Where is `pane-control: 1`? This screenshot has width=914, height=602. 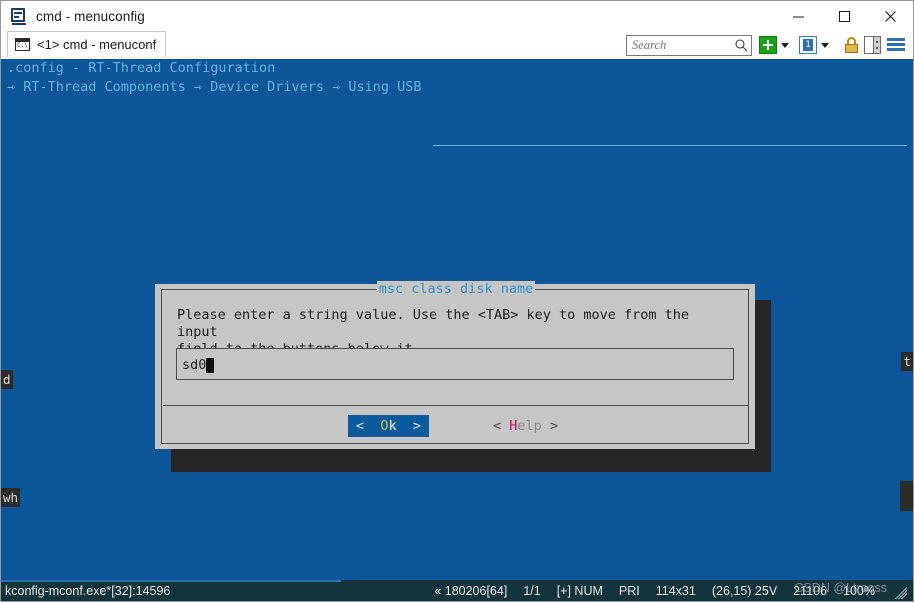
pane-control: 1 is located at coordinates (817, 45).